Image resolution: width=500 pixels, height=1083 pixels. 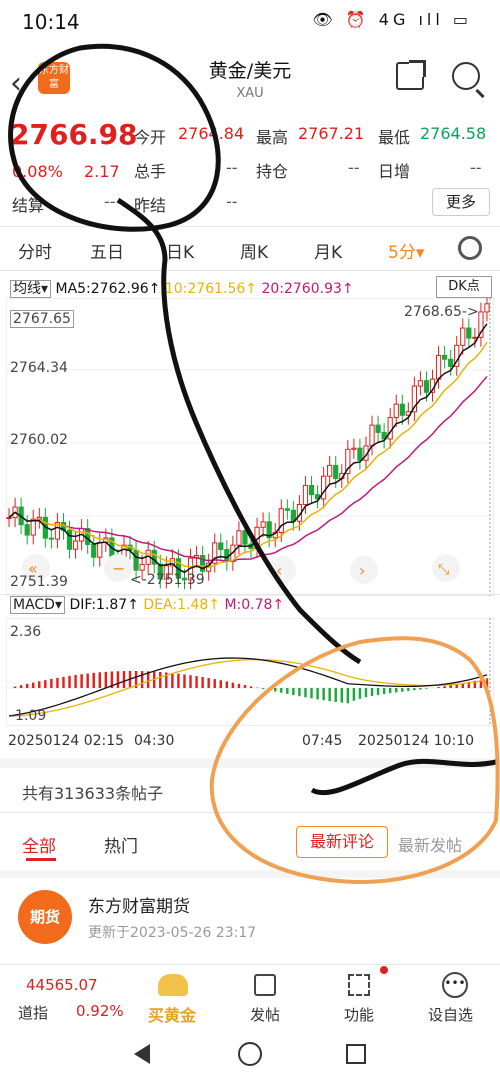 I want to click on system-nav-bar, so click(x=250, y=1056).